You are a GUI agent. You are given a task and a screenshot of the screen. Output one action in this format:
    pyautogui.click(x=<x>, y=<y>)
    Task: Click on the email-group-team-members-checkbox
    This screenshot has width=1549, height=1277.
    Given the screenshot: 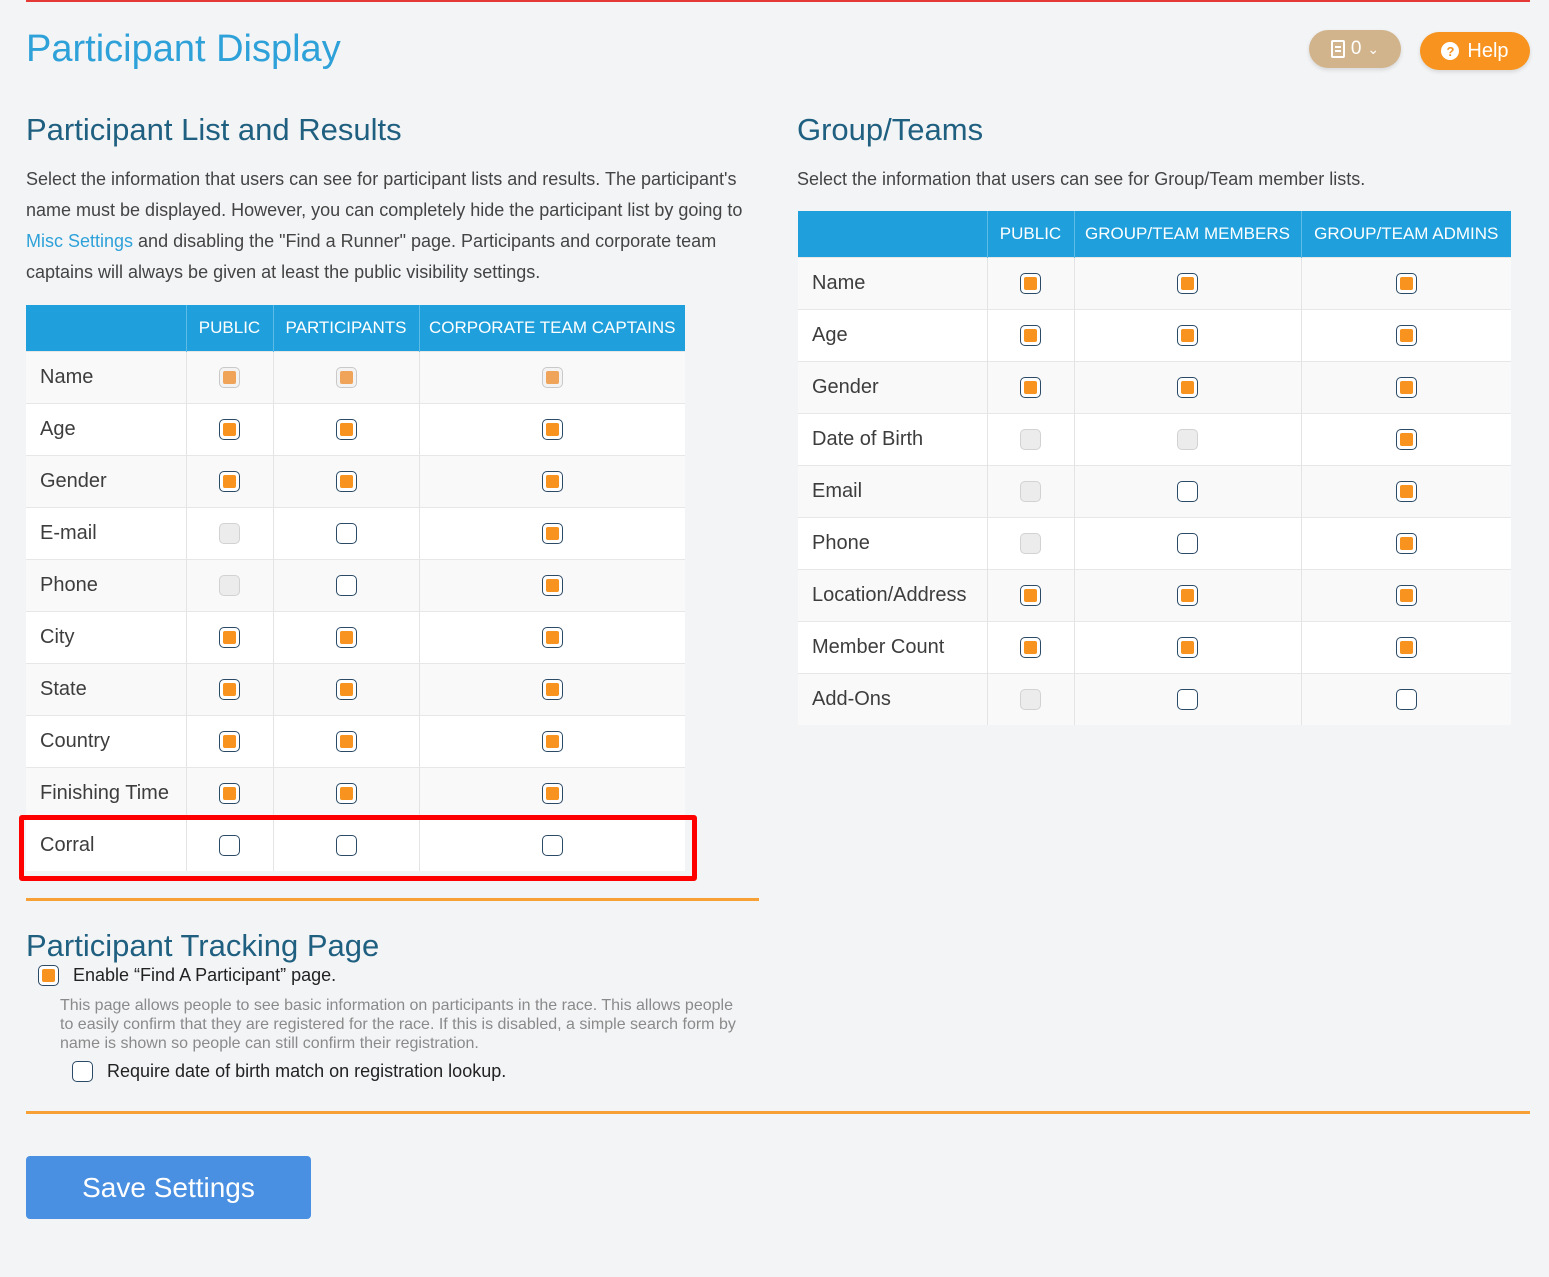 What is the action you would take?
    pyautogui.click(x=1187, y=491)
    